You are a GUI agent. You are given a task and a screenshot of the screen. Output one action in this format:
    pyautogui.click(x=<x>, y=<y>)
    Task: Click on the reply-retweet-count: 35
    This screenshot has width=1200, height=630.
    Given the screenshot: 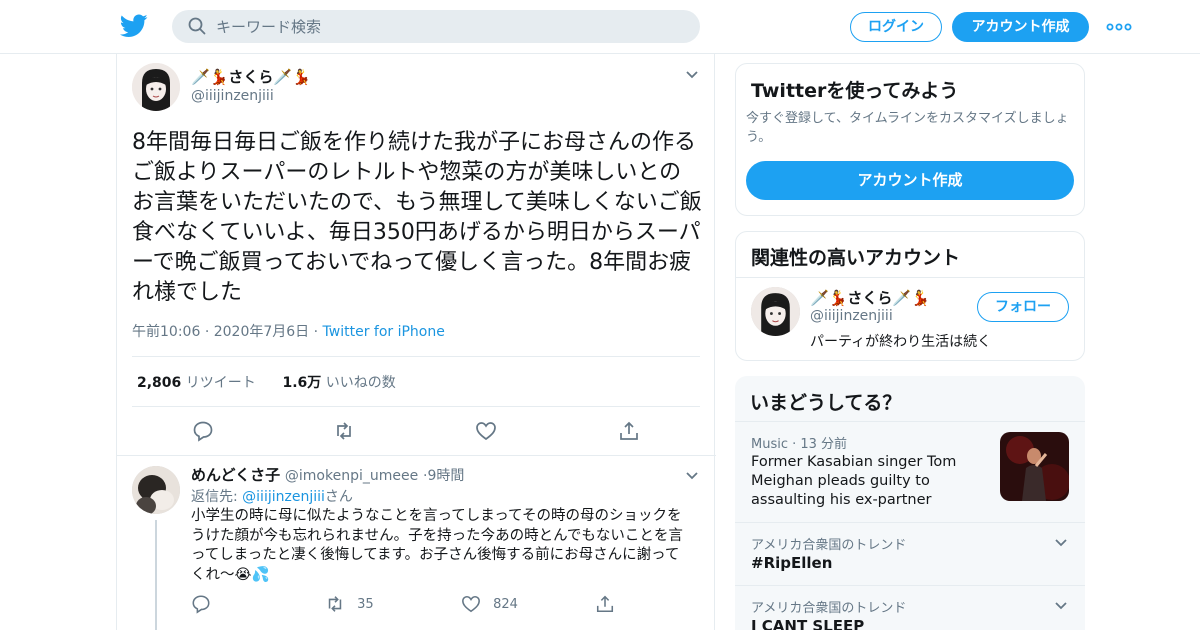 What is the action you would take?
    pyautogui.click(x=365, y=604)
    